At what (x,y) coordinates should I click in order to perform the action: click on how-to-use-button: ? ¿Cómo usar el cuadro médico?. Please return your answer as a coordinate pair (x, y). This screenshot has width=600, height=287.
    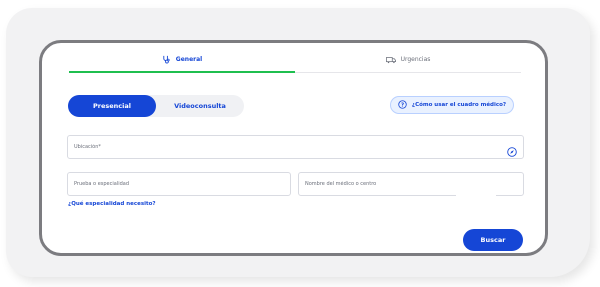
    Looking at the image, I should click on (452, 105).